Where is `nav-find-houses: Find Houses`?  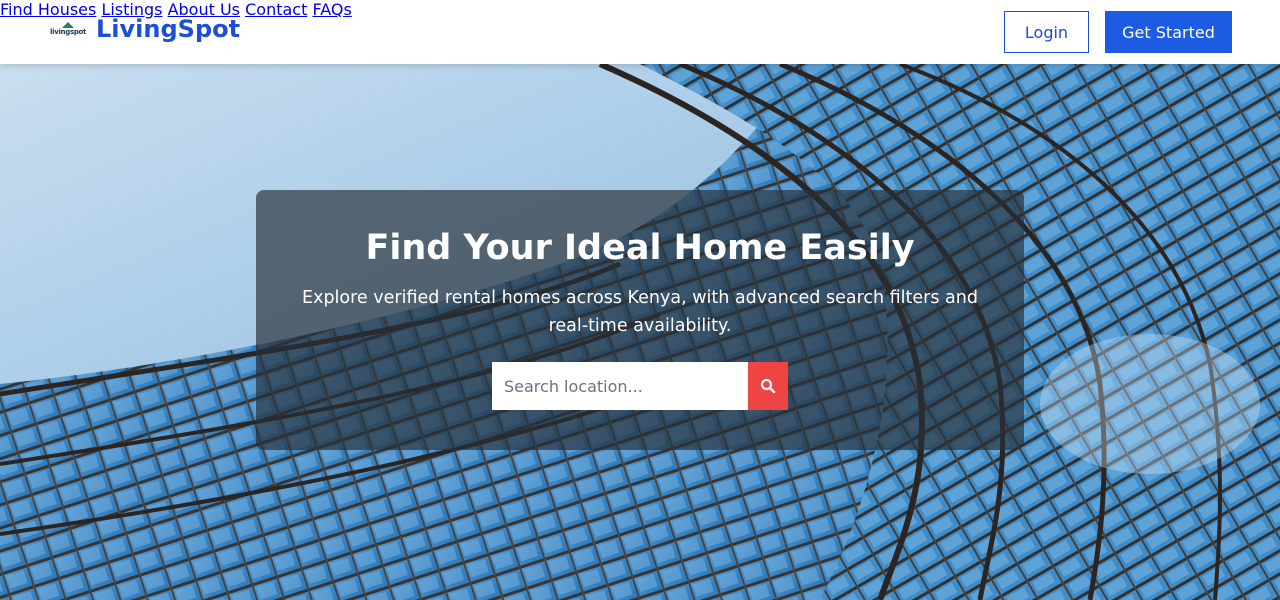
nav-find-houses: Find Houses is located at coordinates (48, 9).